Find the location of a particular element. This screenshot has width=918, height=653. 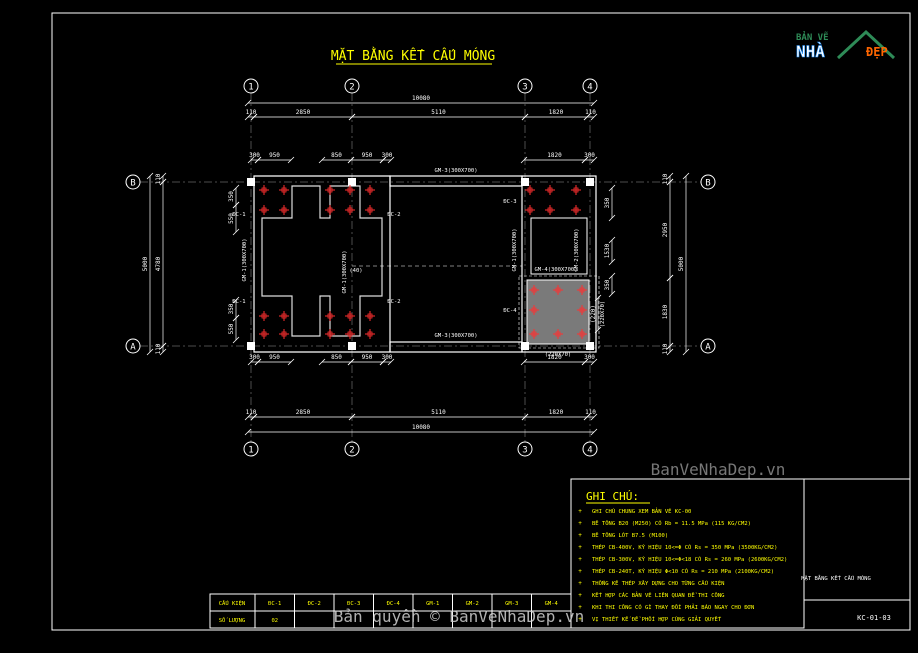

label-gm3-bottom: GM-3(300X700) is located at coordinates (455, 336).